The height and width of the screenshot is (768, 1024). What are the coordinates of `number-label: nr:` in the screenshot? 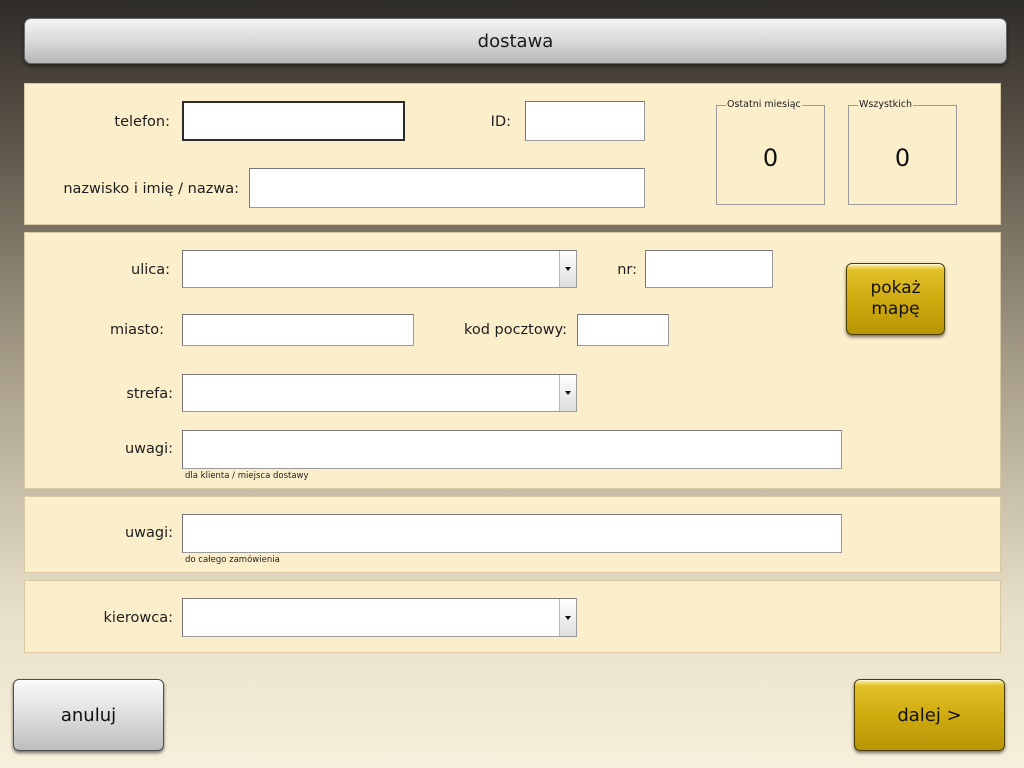 It's located at (627, 270).